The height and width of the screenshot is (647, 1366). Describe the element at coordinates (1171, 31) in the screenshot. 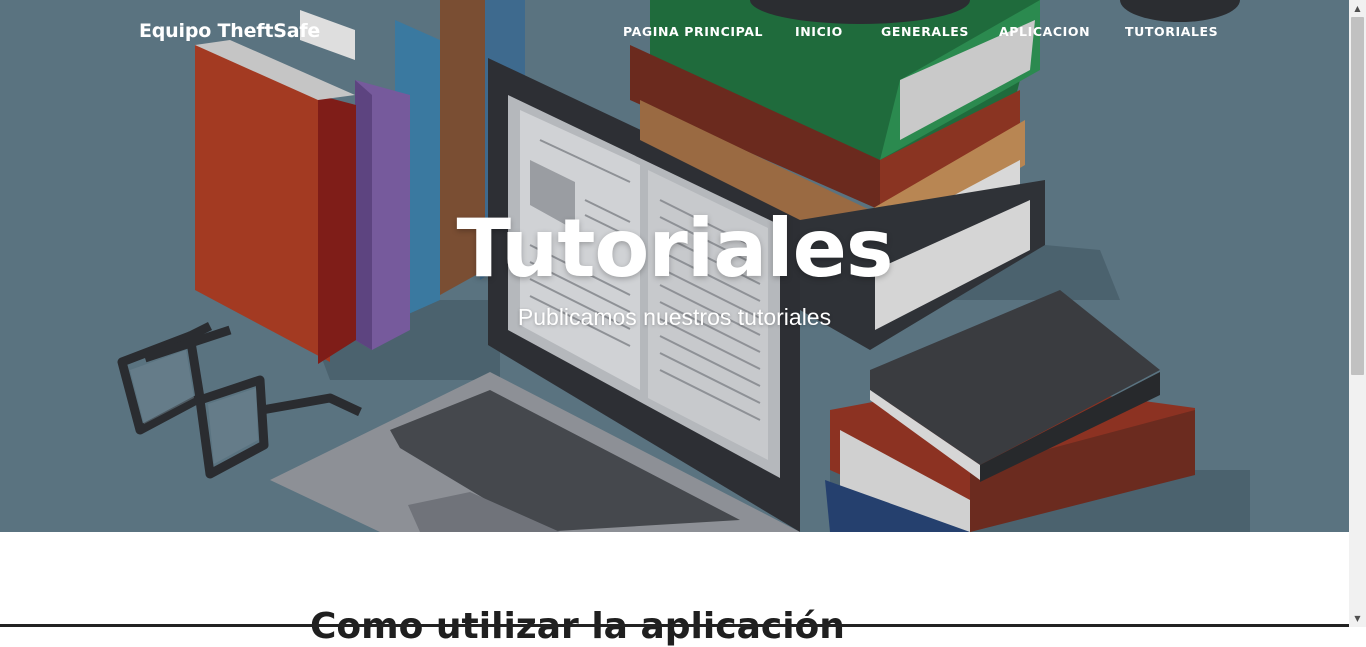

I see `nav-item-tutoriales: TUTORIALES` at that location.